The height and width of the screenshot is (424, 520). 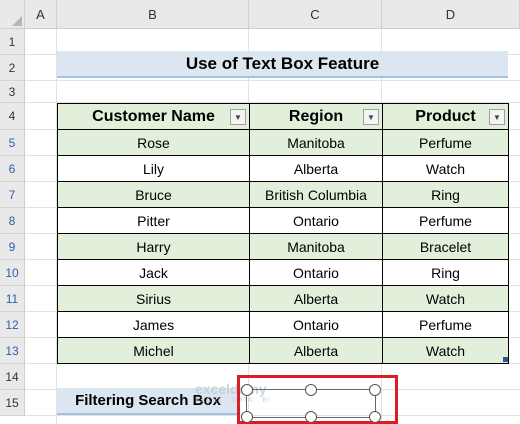 I want to click on table-resize-handle, so click(x=505, y=359).